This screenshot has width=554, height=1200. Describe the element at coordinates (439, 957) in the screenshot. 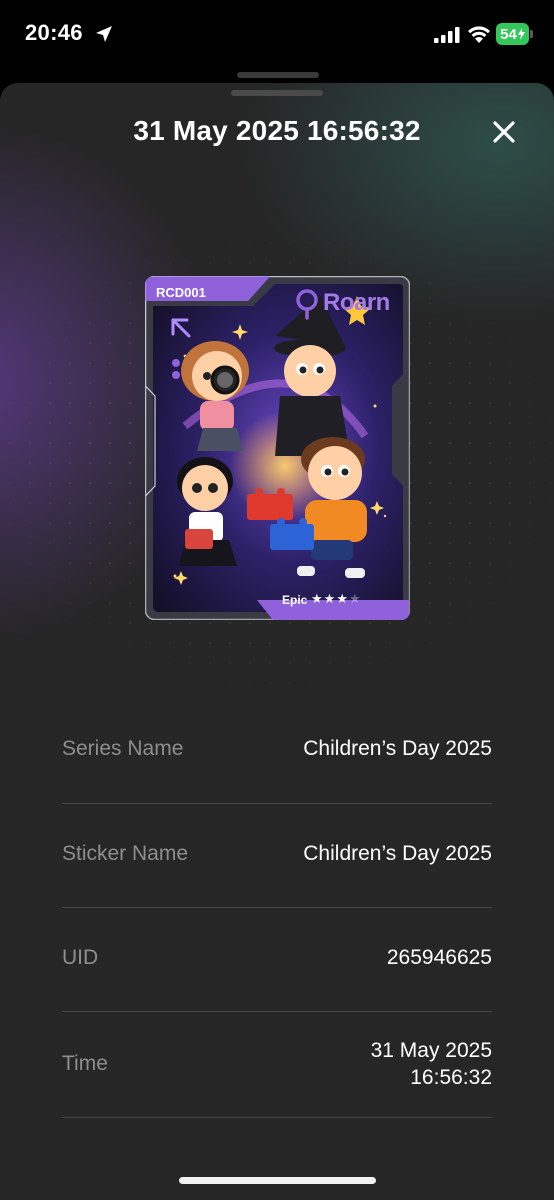

I see `uid-value: 265946625` at that location.